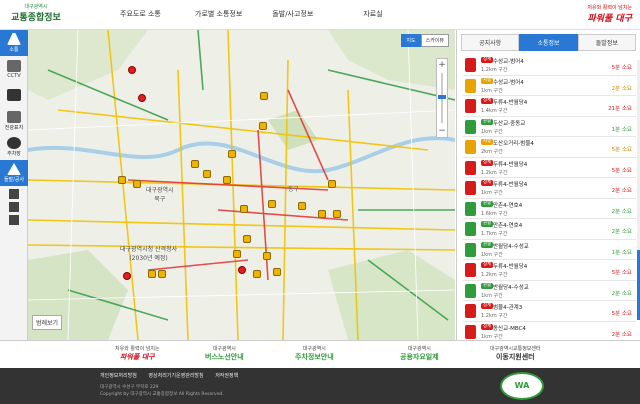 This screenshot has width=640, height=404. I want to click on traffic-row: 서행 도산오거리-범물4 2km 구간 5분 소요, so click(549, 147).